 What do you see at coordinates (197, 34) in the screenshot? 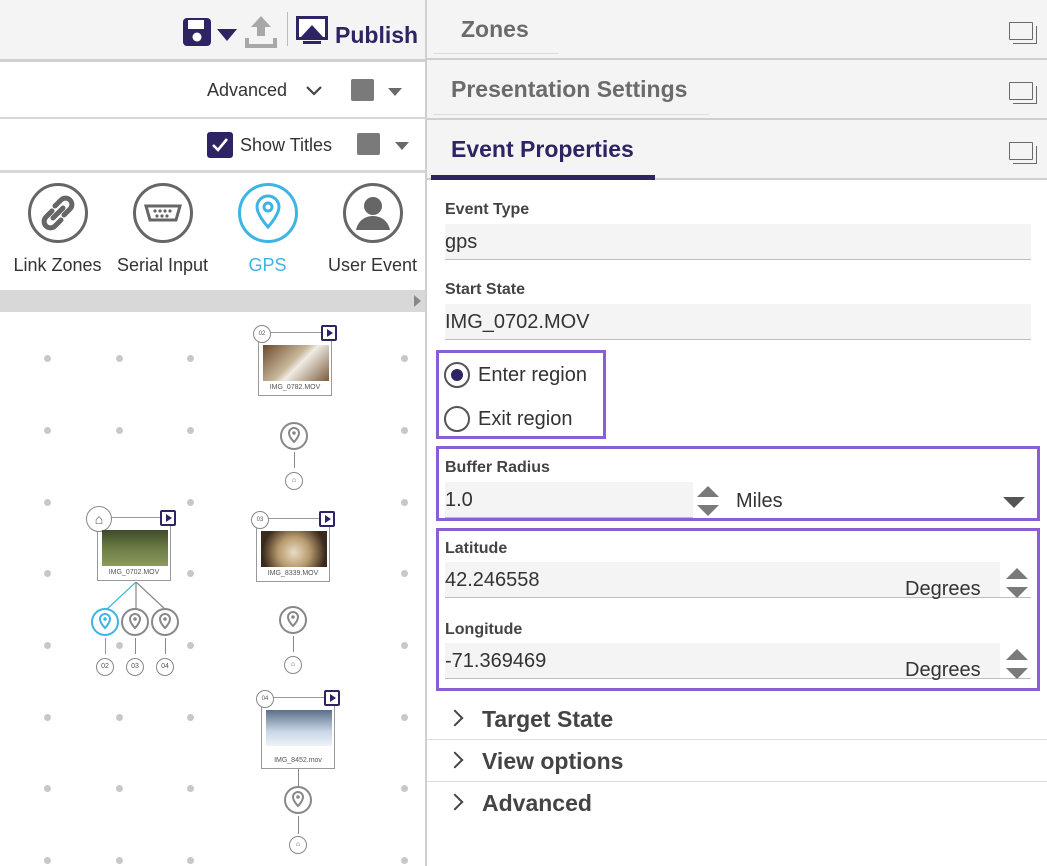
I see `save-icon` at bounding box center [197, 34].